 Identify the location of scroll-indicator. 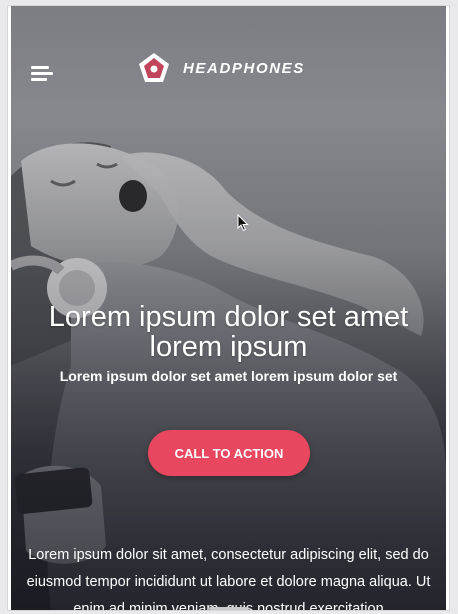
(229, 608).